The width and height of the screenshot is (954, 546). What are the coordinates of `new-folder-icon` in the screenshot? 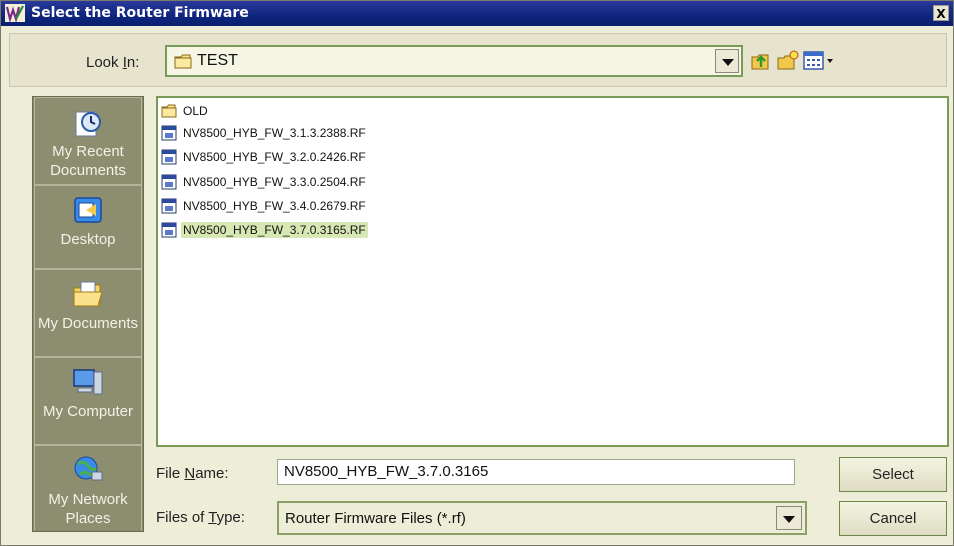 It's located at (788, 60).